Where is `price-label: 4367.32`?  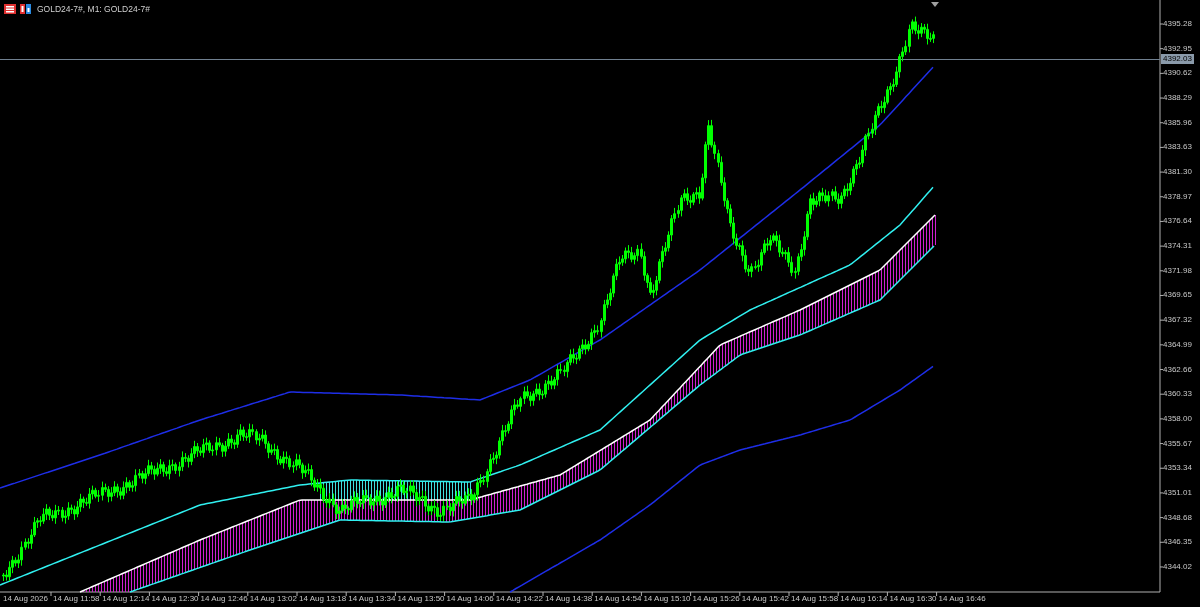
price-label: 4367.32 is located at coordinates (1177, 320).